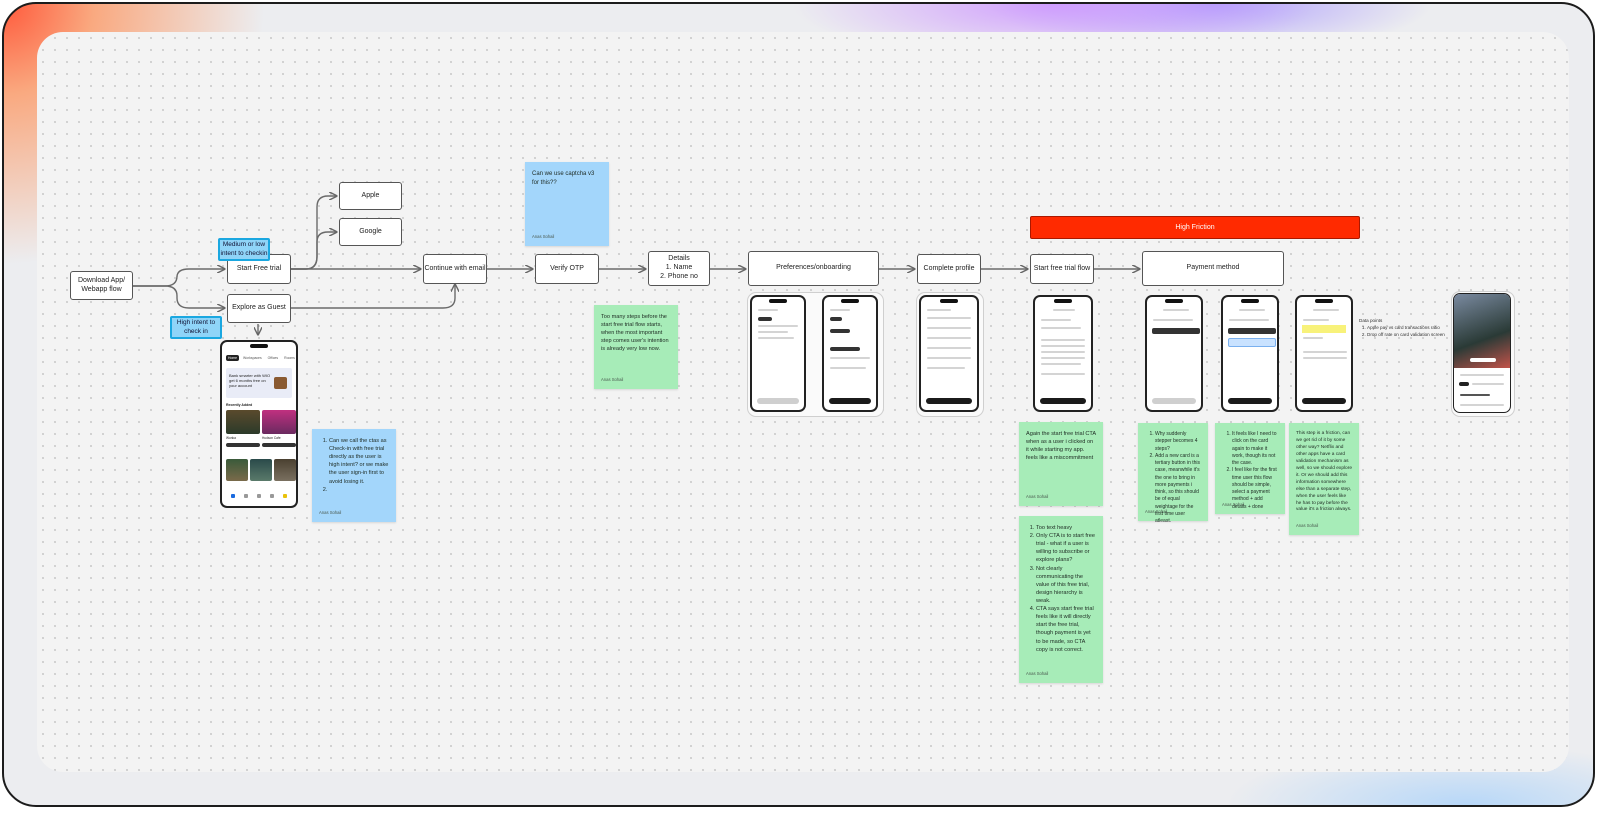  What do you see at coordinates (101, 285) in the screenshot?
I see `download-app-box: Download App/ Webapp flow` at bounding box center [101, 285].